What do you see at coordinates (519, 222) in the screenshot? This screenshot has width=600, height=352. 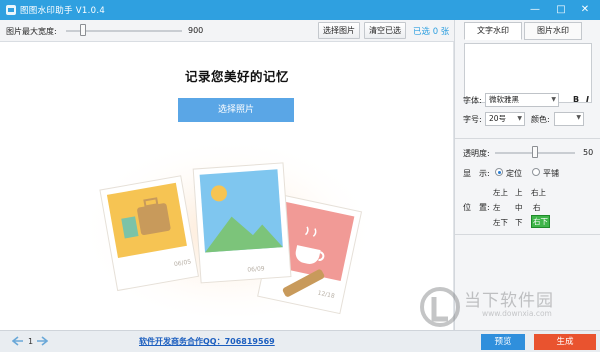 I see `position-bottom: 下` at bounding box center [519, 222].